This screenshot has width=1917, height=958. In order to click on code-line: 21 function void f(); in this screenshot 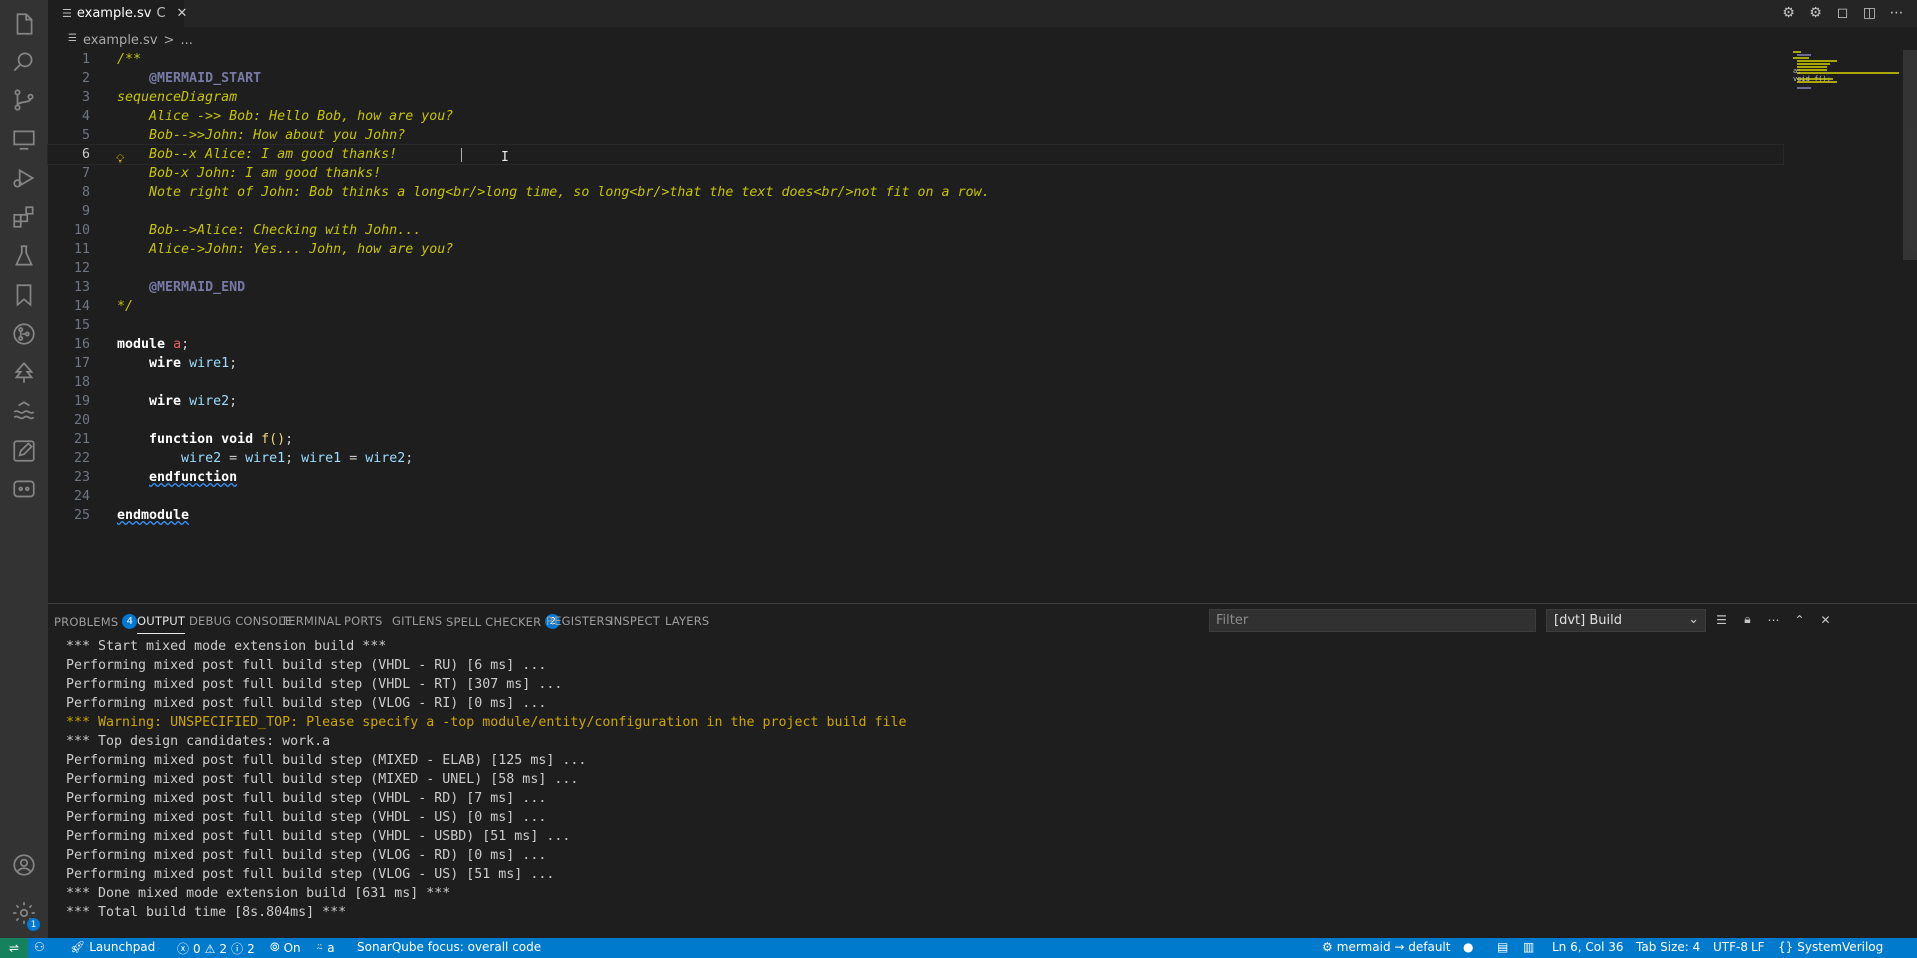, I will do `click(915, 439)`.